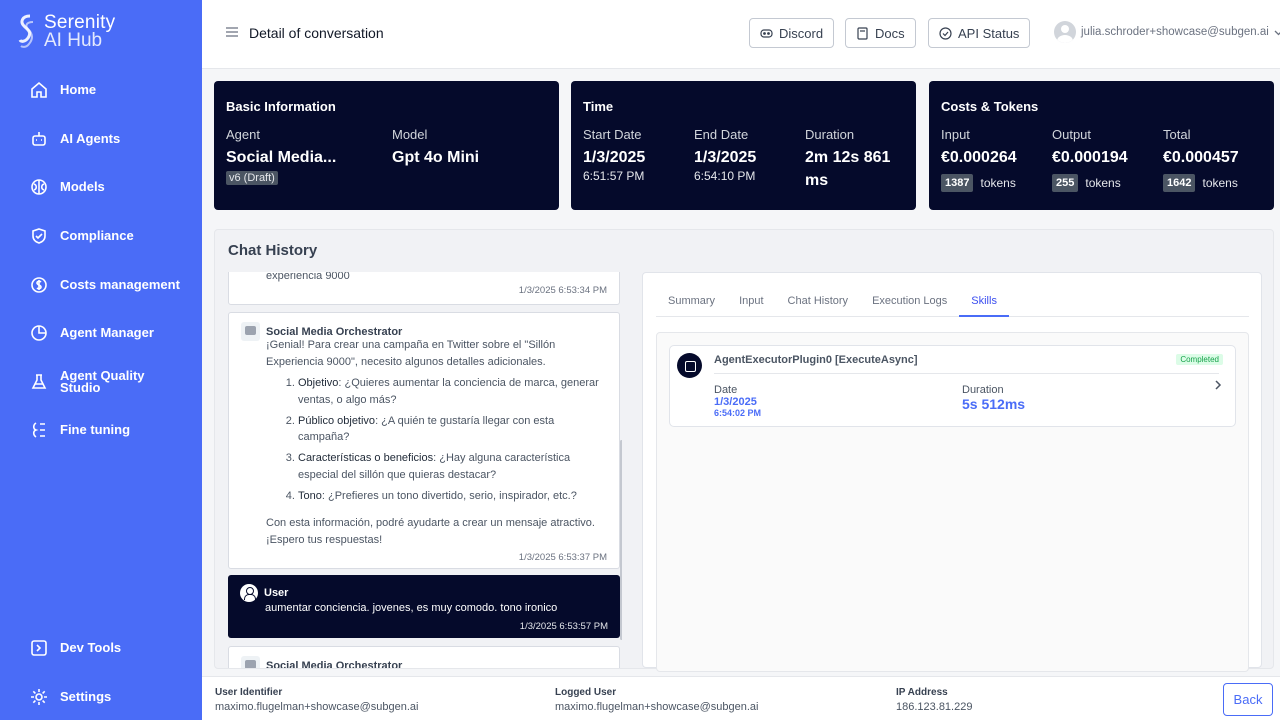 The image size is (1280, 720). Describe the element at coordinates (39, 284) in the screenshot. I see `dollar-icon` at that location.